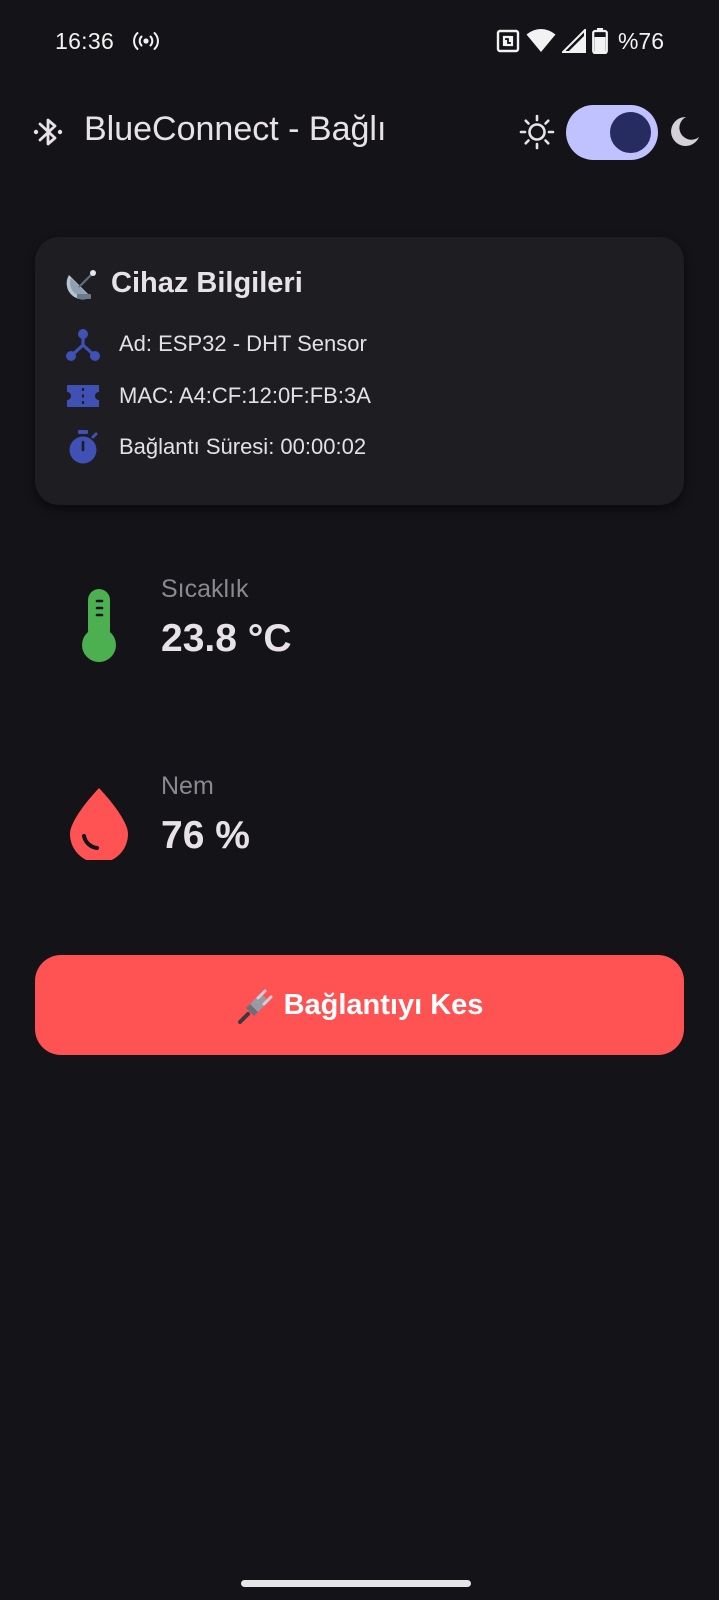  Describe the element at coordinates (205, 835) in the screenshot. I see `humidity-value: 76 %` at that location.